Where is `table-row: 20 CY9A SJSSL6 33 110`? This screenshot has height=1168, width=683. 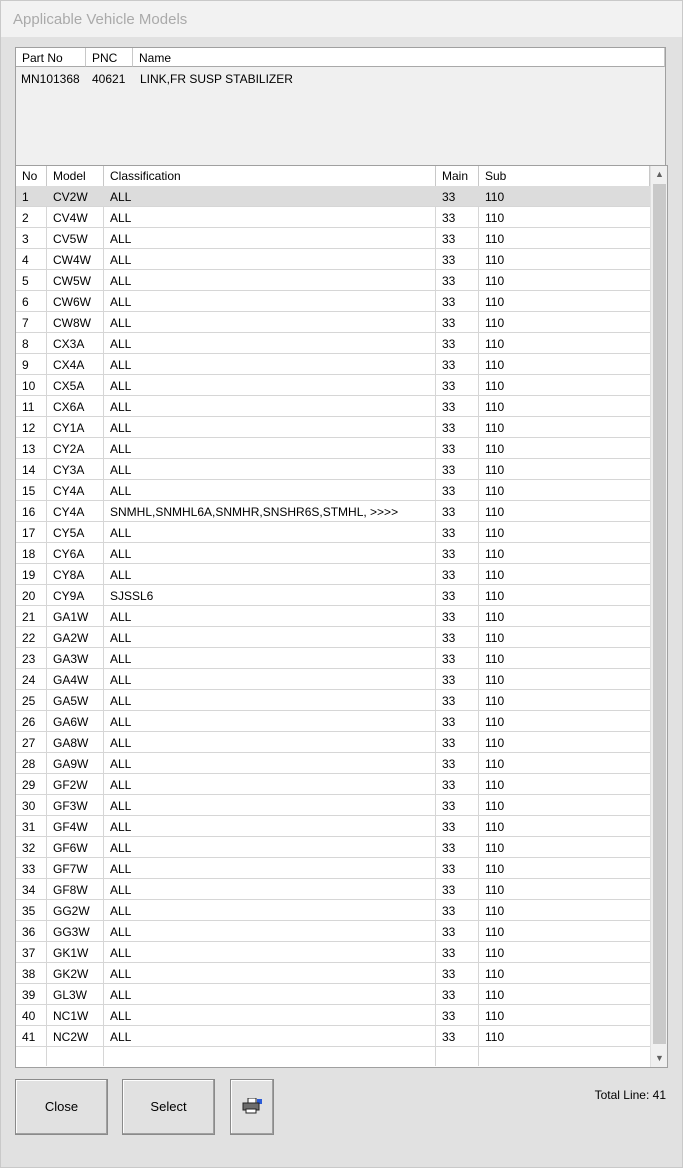
table-row: 20 CY9A SJSSL6 33 110 is located at coordinates (333, 595).